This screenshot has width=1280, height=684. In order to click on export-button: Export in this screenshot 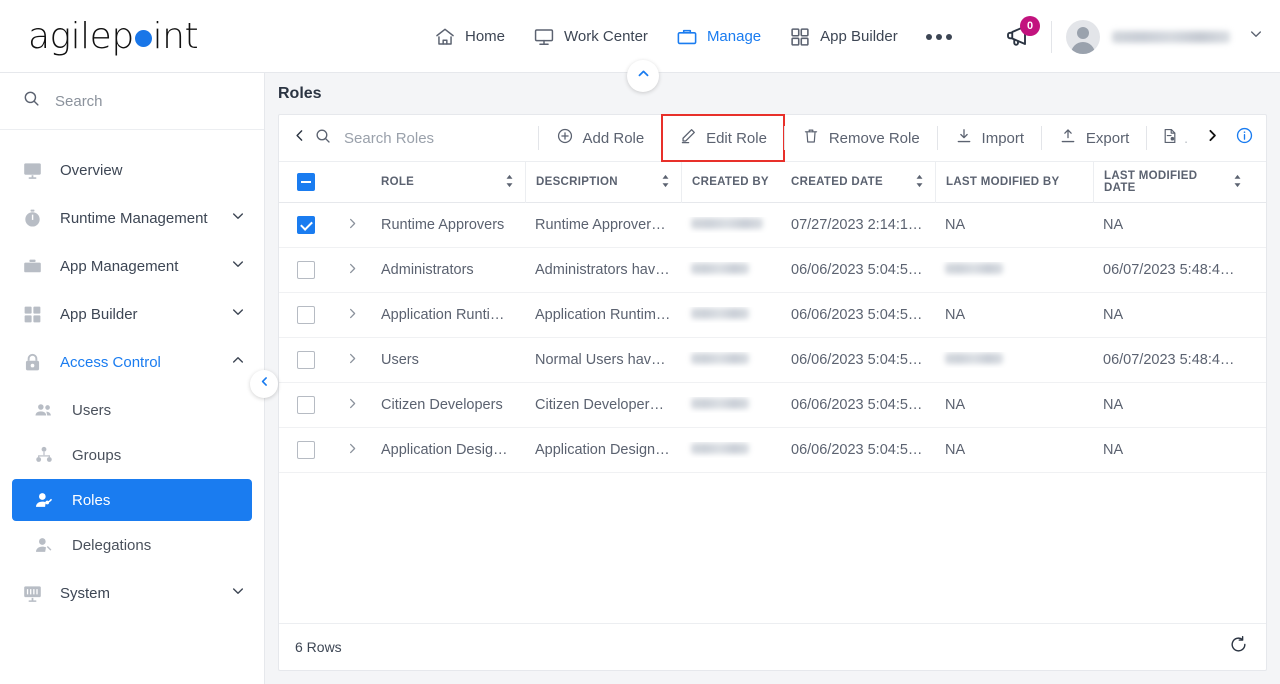, I will do `click(1094, 138)`.